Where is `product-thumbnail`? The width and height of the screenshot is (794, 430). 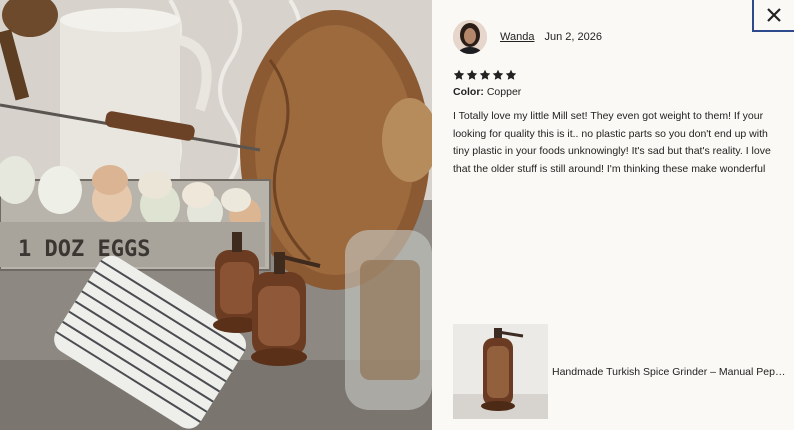 product-thumbnail is located at coordinates (500, 371).